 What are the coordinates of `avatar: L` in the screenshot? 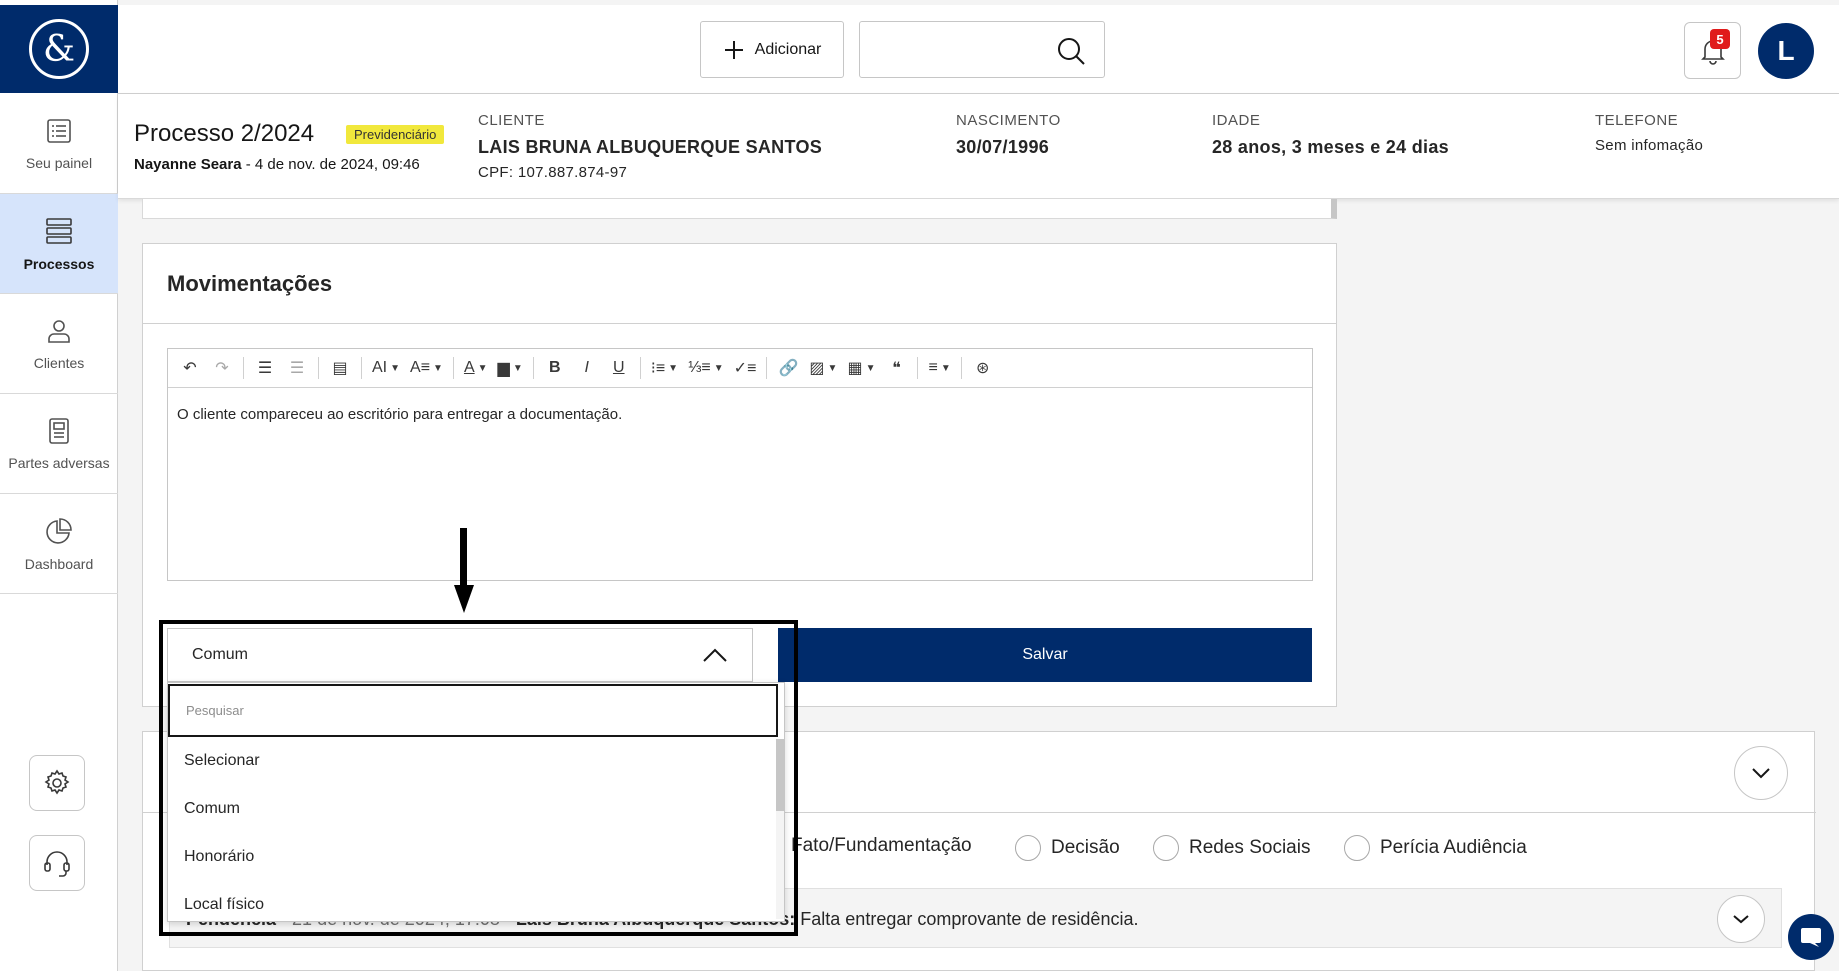 It's located at (1786, 51).